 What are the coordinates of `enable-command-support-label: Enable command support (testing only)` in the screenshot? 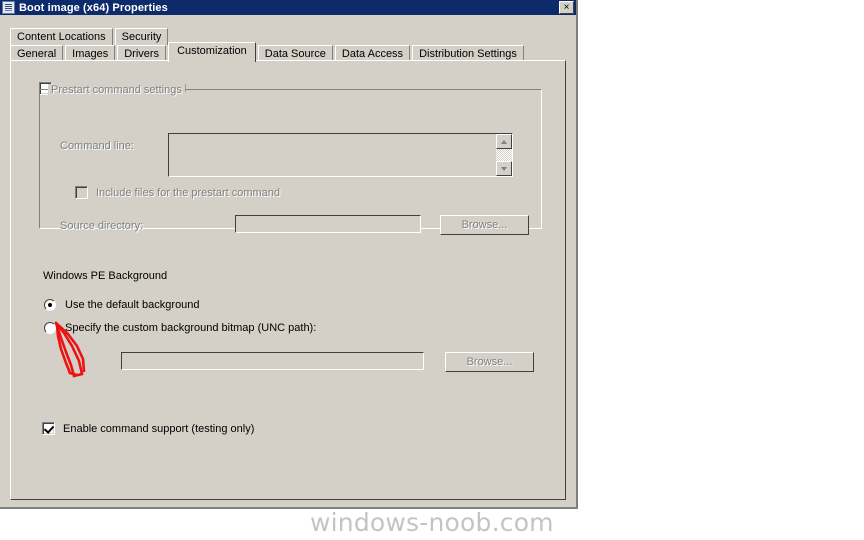 It's located at (159, 428).